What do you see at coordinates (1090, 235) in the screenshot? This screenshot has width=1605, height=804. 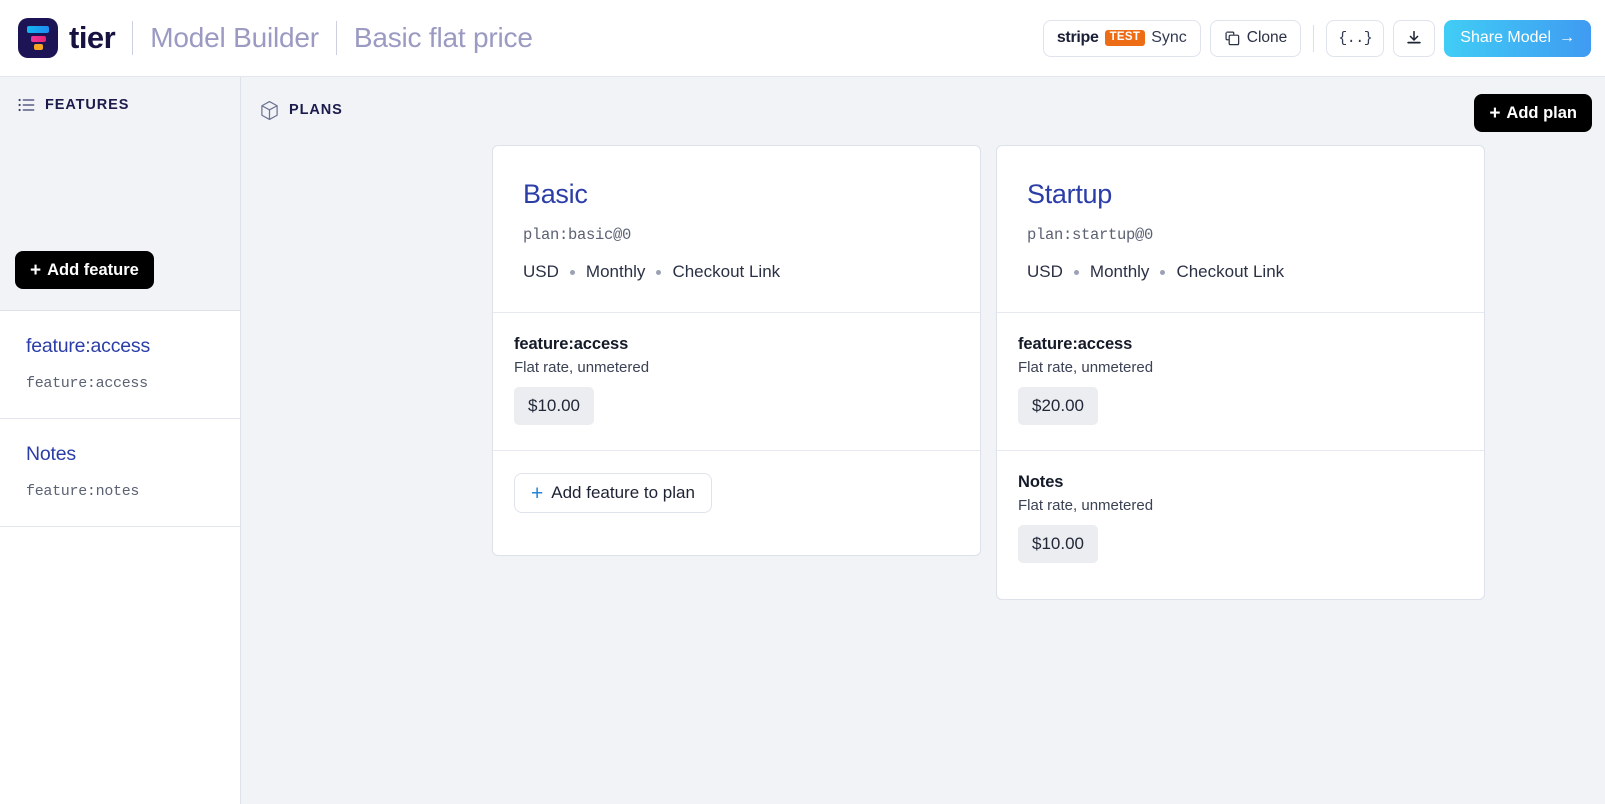 I see `plan-id: plan:startup@0` at bounding box center [1090, 235].